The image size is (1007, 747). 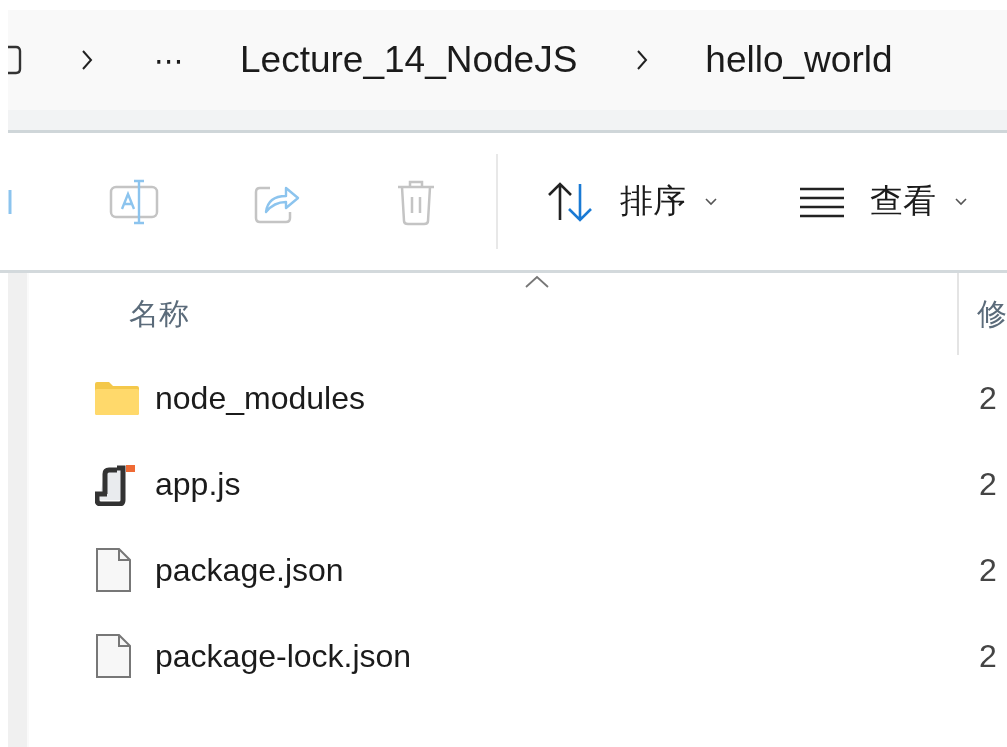 What do you see at coordinates (15, 60) in the screenshot?
I see `device-icon` at bounding box center [15, 60].